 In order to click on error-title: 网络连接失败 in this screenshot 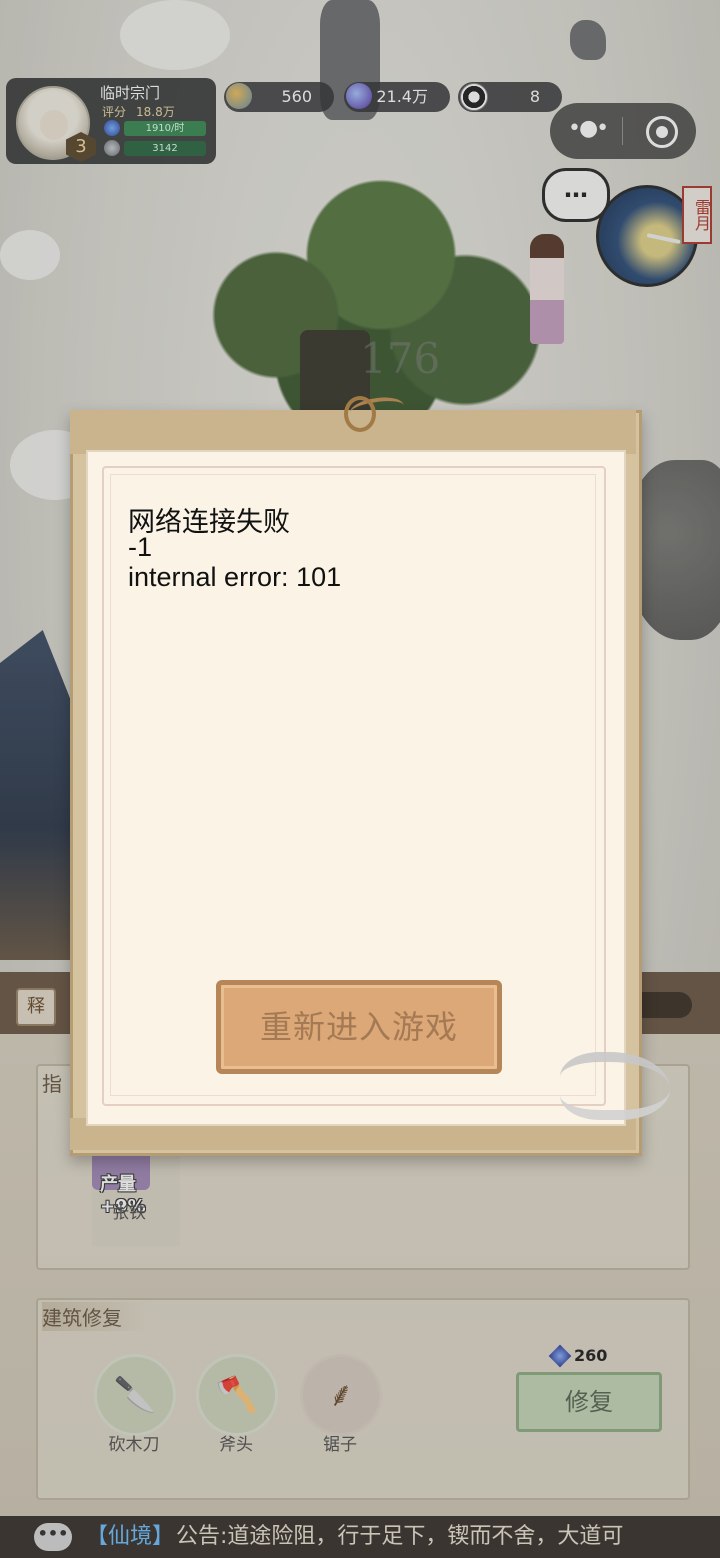, I will do `click(209, 522)`.